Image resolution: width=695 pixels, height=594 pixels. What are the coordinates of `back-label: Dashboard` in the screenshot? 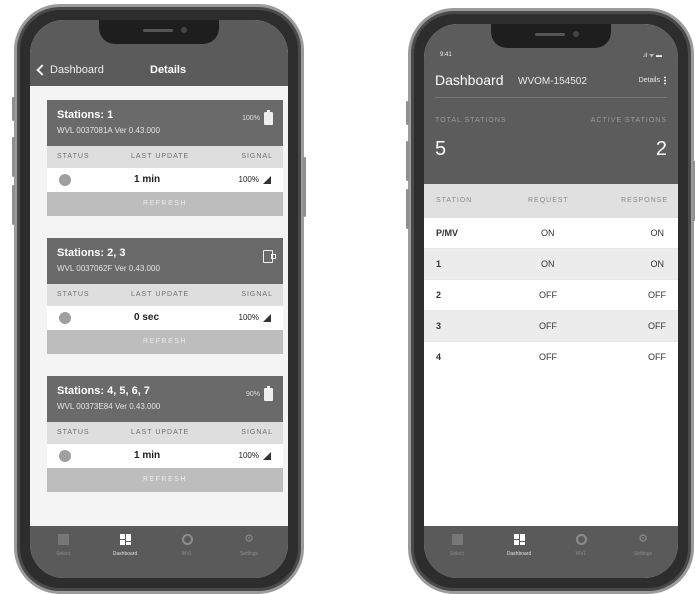 It's located at (77, 70).